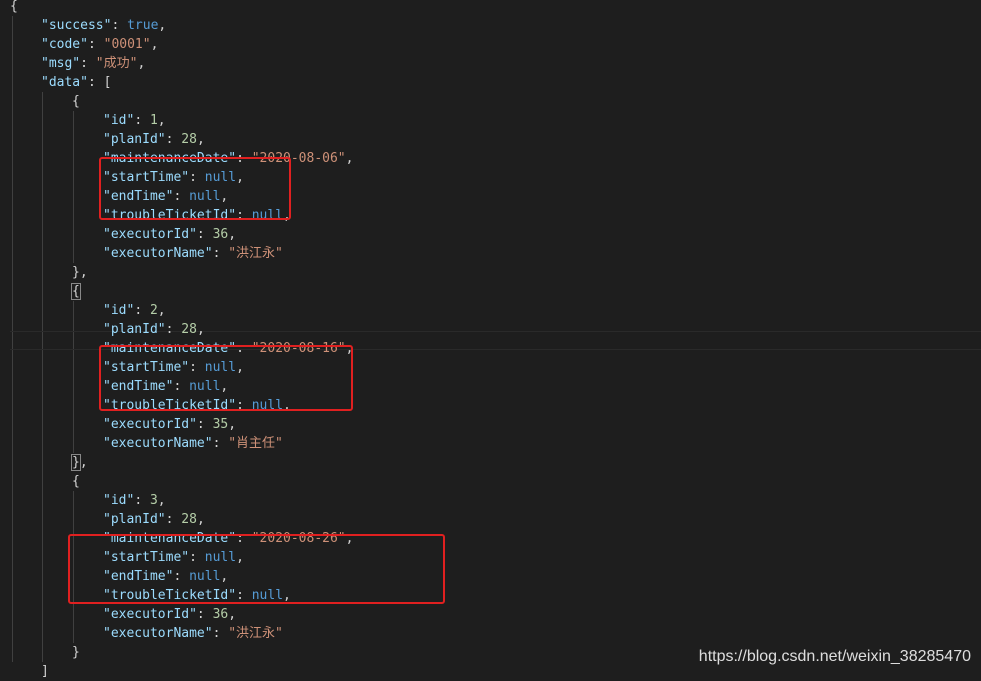 The width and height of the screenshot is (981, 681). Describe the element at coordinates (99, 82) in the screenshot. I see `json-punctuation: : [` at that location.